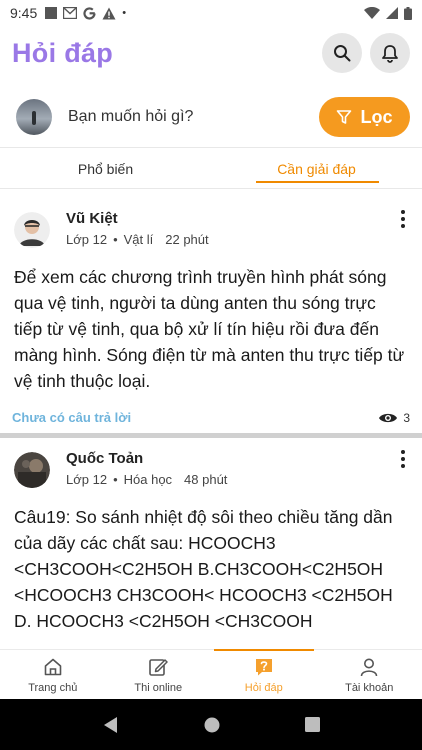 This screenshot has width=422, height=750. What do you see at coordinates (406, 417) in the screenshot?
I see `view-count-value: 3` at bounding box center [406, 417].